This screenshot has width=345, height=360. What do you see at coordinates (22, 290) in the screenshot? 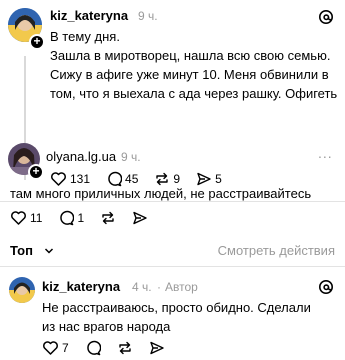
I see `avatar` at bounding box center [22, 290].